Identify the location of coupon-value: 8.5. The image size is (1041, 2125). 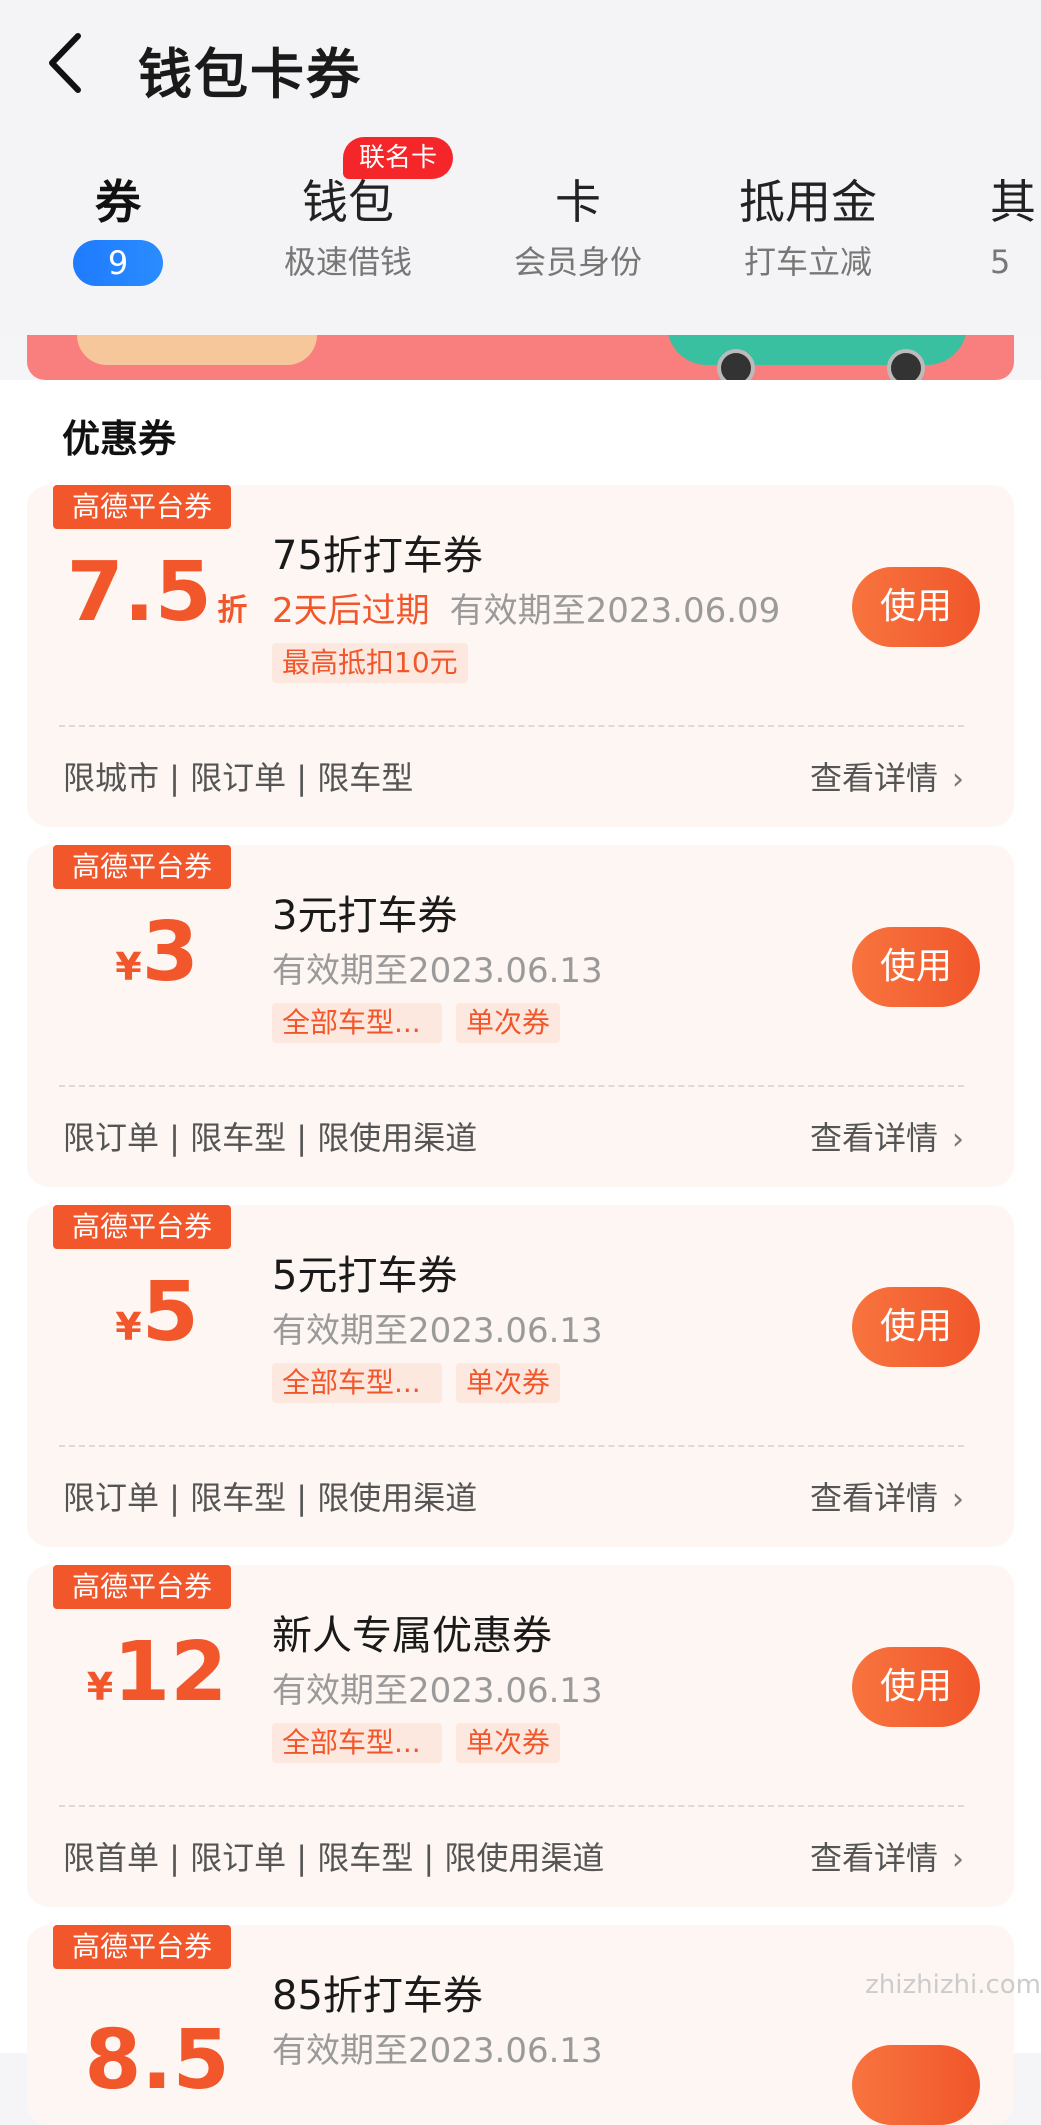
(157, 2060).